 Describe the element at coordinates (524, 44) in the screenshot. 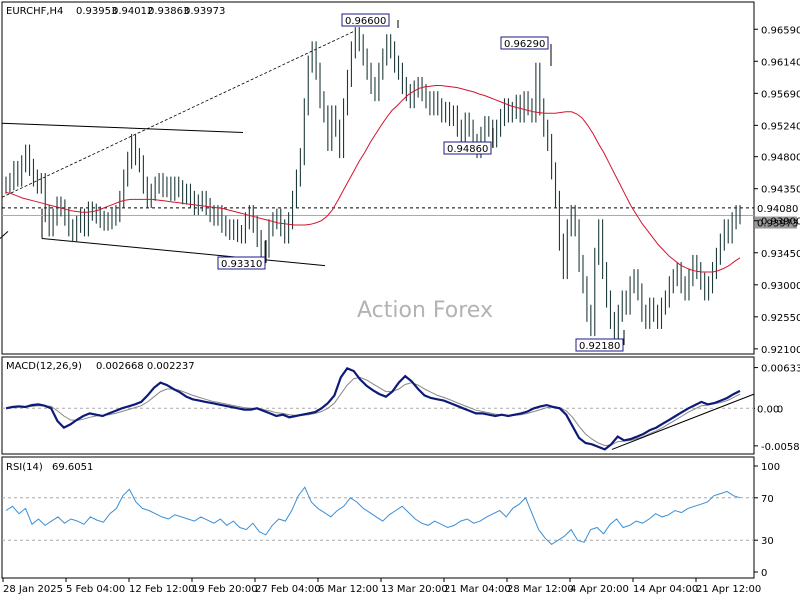

I see `annotation-label: 0.96290` at that location.